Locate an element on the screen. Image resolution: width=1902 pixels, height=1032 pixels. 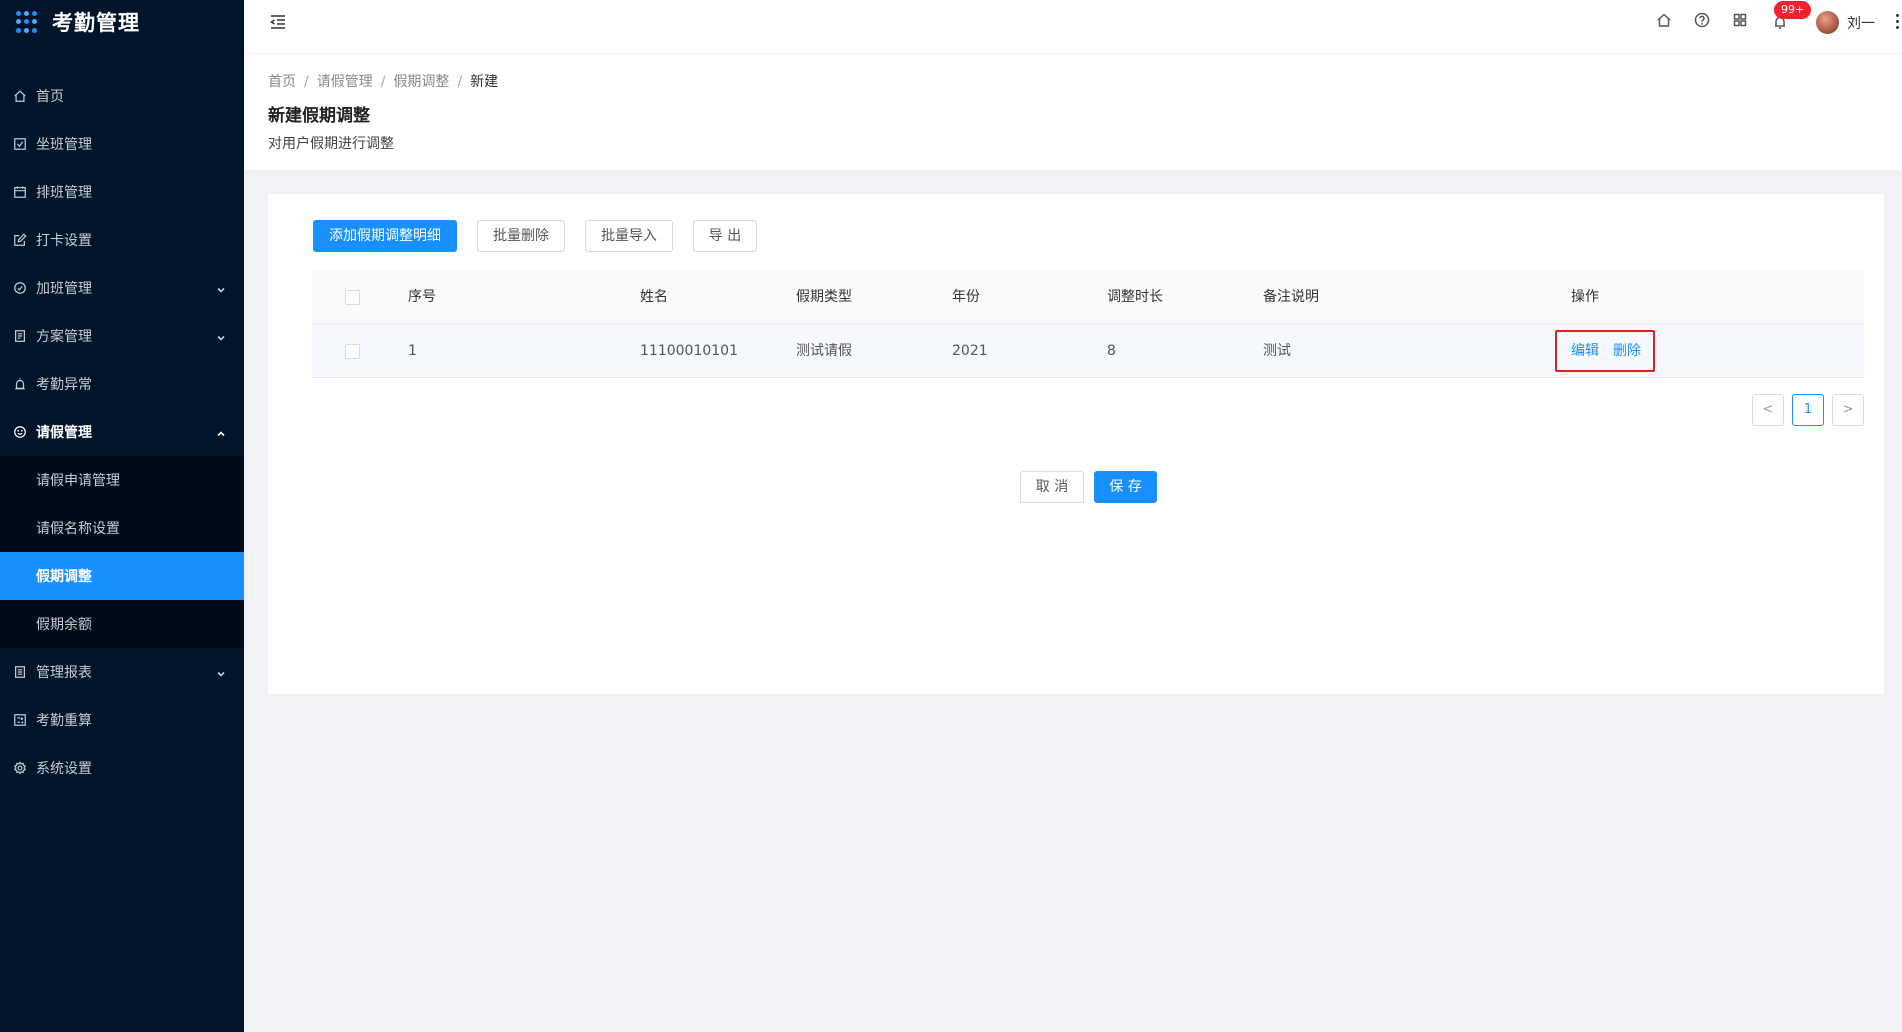
sidebar-item-shift: 坐班管理 is located at coordinates (122, 144).